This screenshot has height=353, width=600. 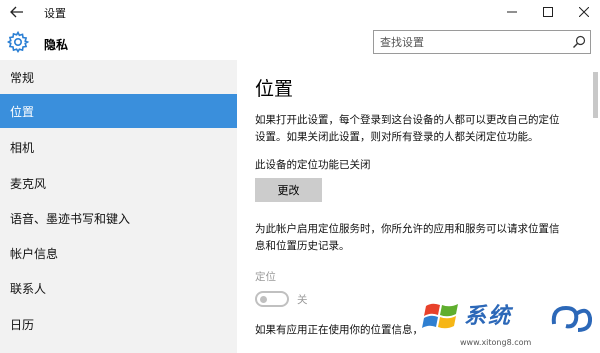 What do you see at coordinates (118, 253) in the screenshot?
I see `sidebar-item-account-info: 帐户信息` at bounding box center [118, 253].